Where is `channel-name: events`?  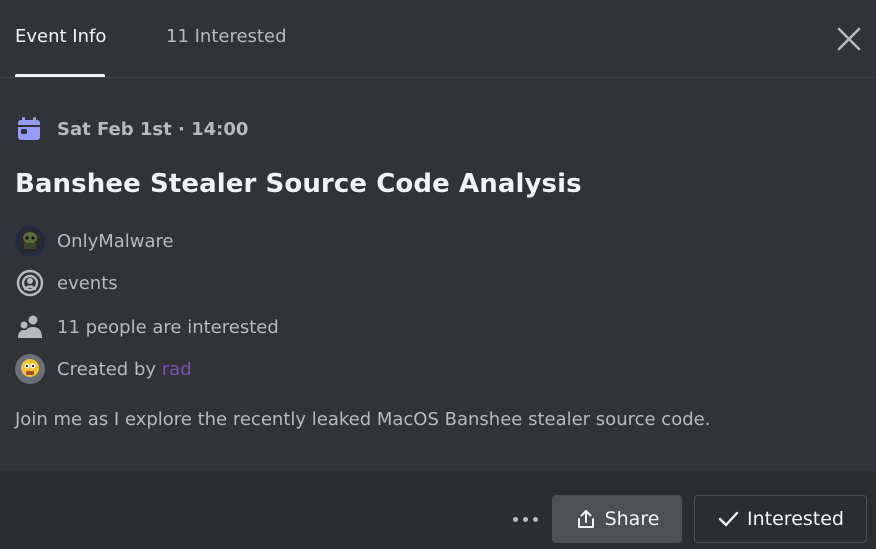
channel-name: events is located at coordinates (87, 283).